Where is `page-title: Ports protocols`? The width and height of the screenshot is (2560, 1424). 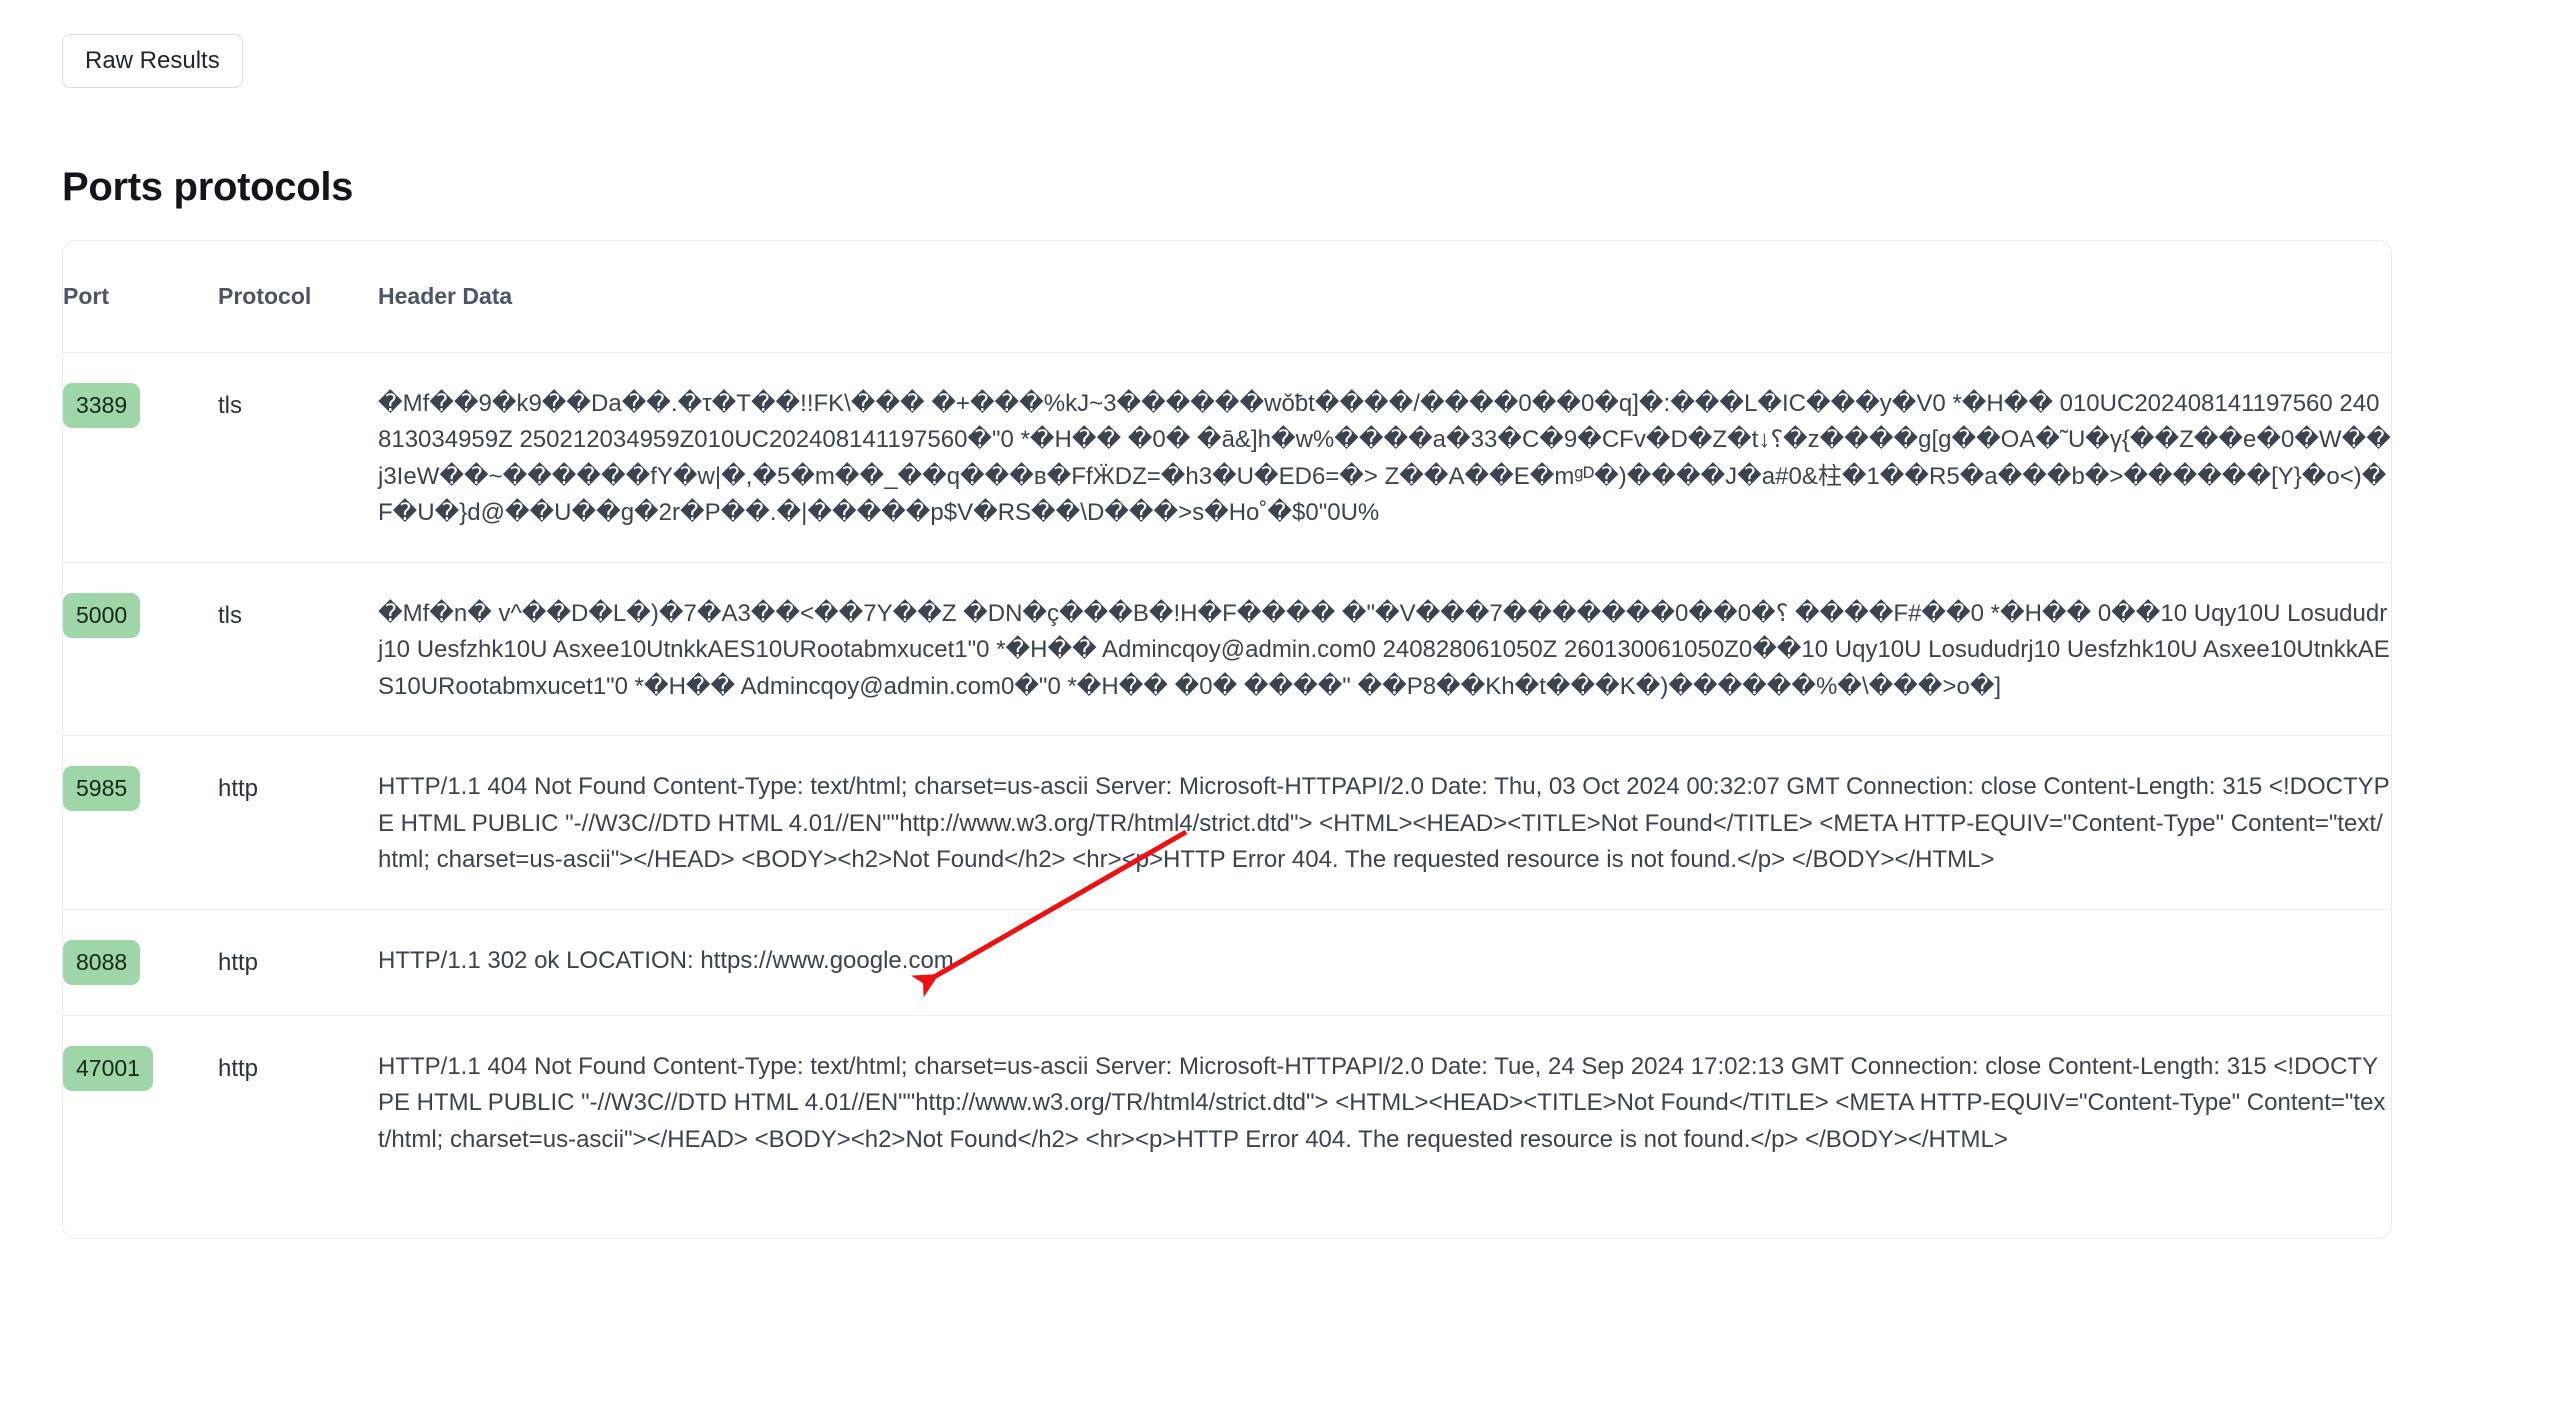 page-title: Ports protocols is located at coordinates (208, 187).